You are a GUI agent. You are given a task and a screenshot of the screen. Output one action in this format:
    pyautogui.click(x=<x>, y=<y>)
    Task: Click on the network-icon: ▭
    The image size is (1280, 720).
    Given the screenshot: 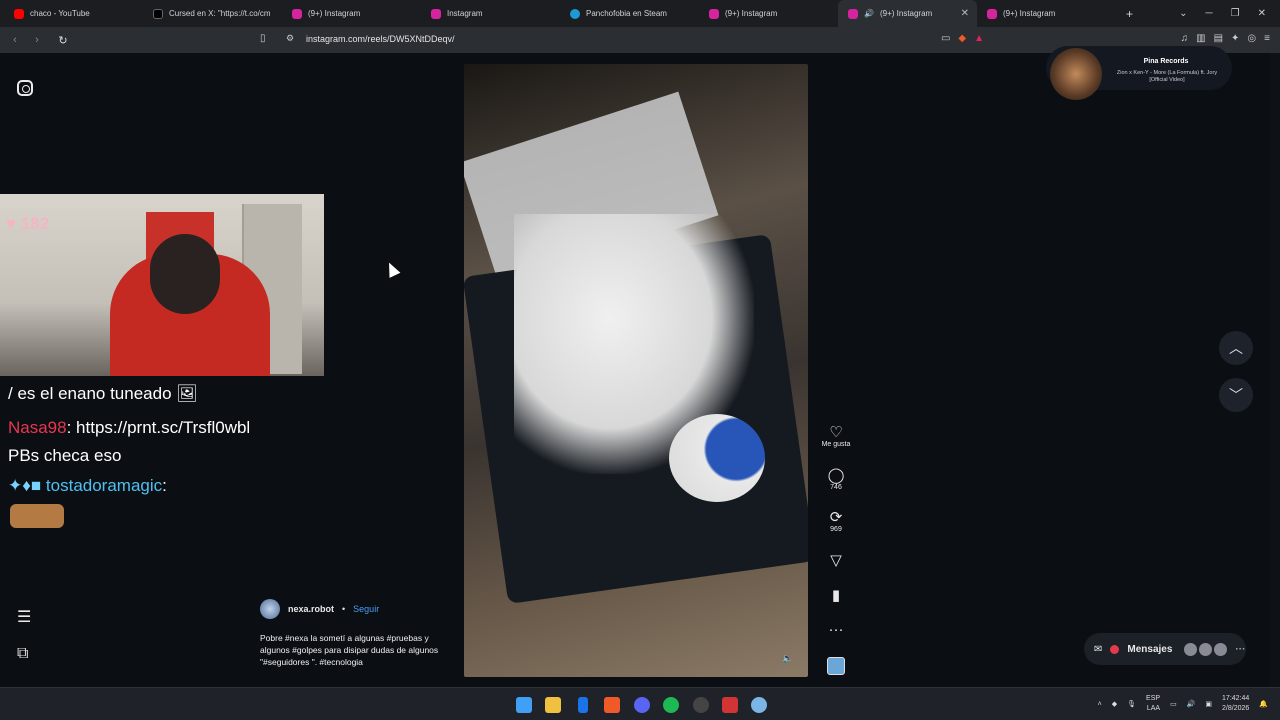 What is the action you would take?
    pyautogui.click(x=1173, y=704)
    